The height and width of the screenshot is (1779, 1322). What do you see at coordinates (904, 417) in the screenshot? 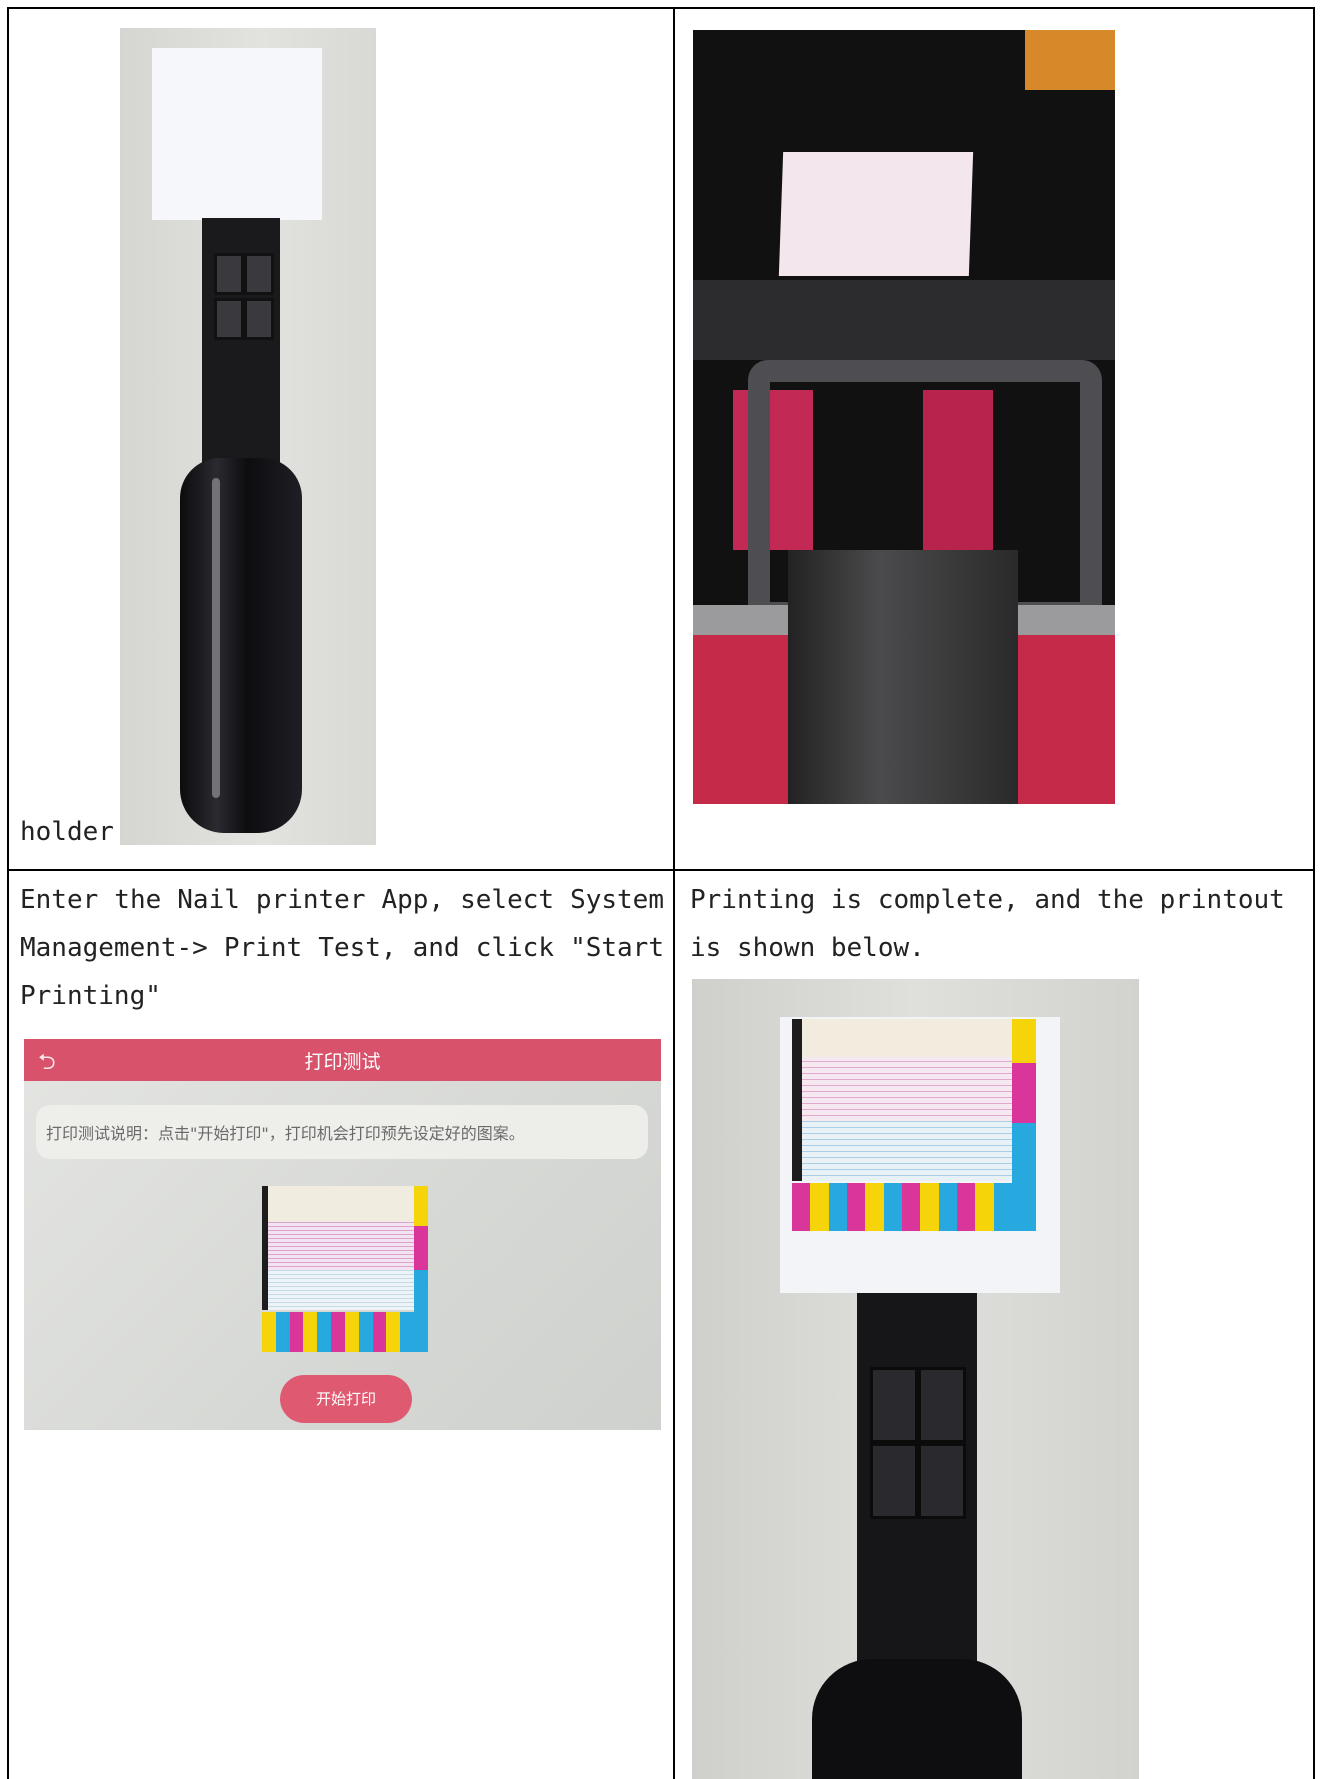
I see `printer-insertion-photo` at bounding box center [904, 417].